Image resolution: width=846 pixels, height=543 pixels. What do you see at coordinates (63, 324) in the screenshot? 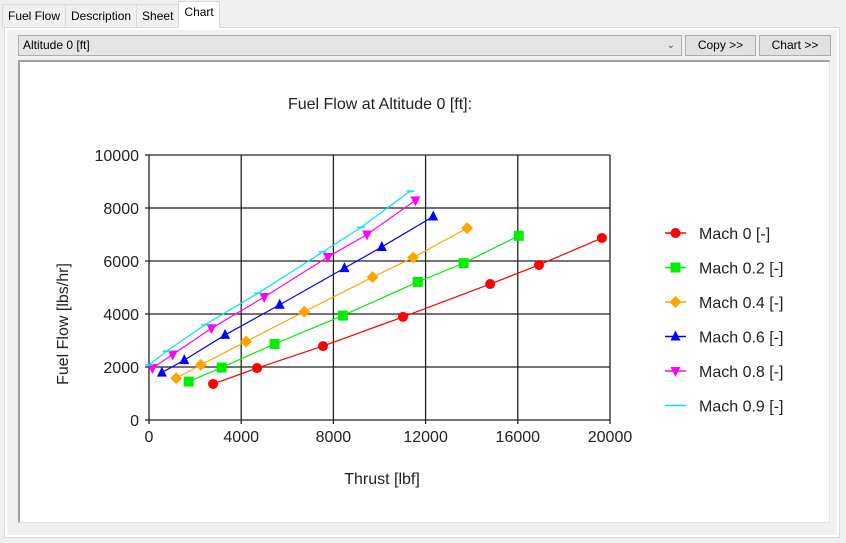
I see `y-axis-label: Fuel Flow [lbs/hr]` at bounding box center [63, 324].